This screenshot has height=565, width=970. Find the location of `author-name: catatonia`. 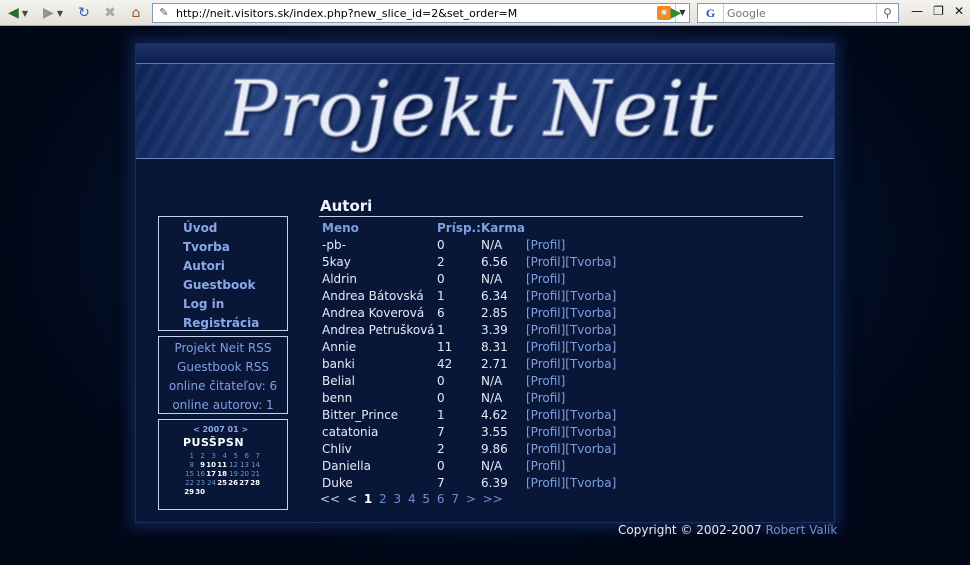

author-name: catatonia is located at coordinates (378, 432).